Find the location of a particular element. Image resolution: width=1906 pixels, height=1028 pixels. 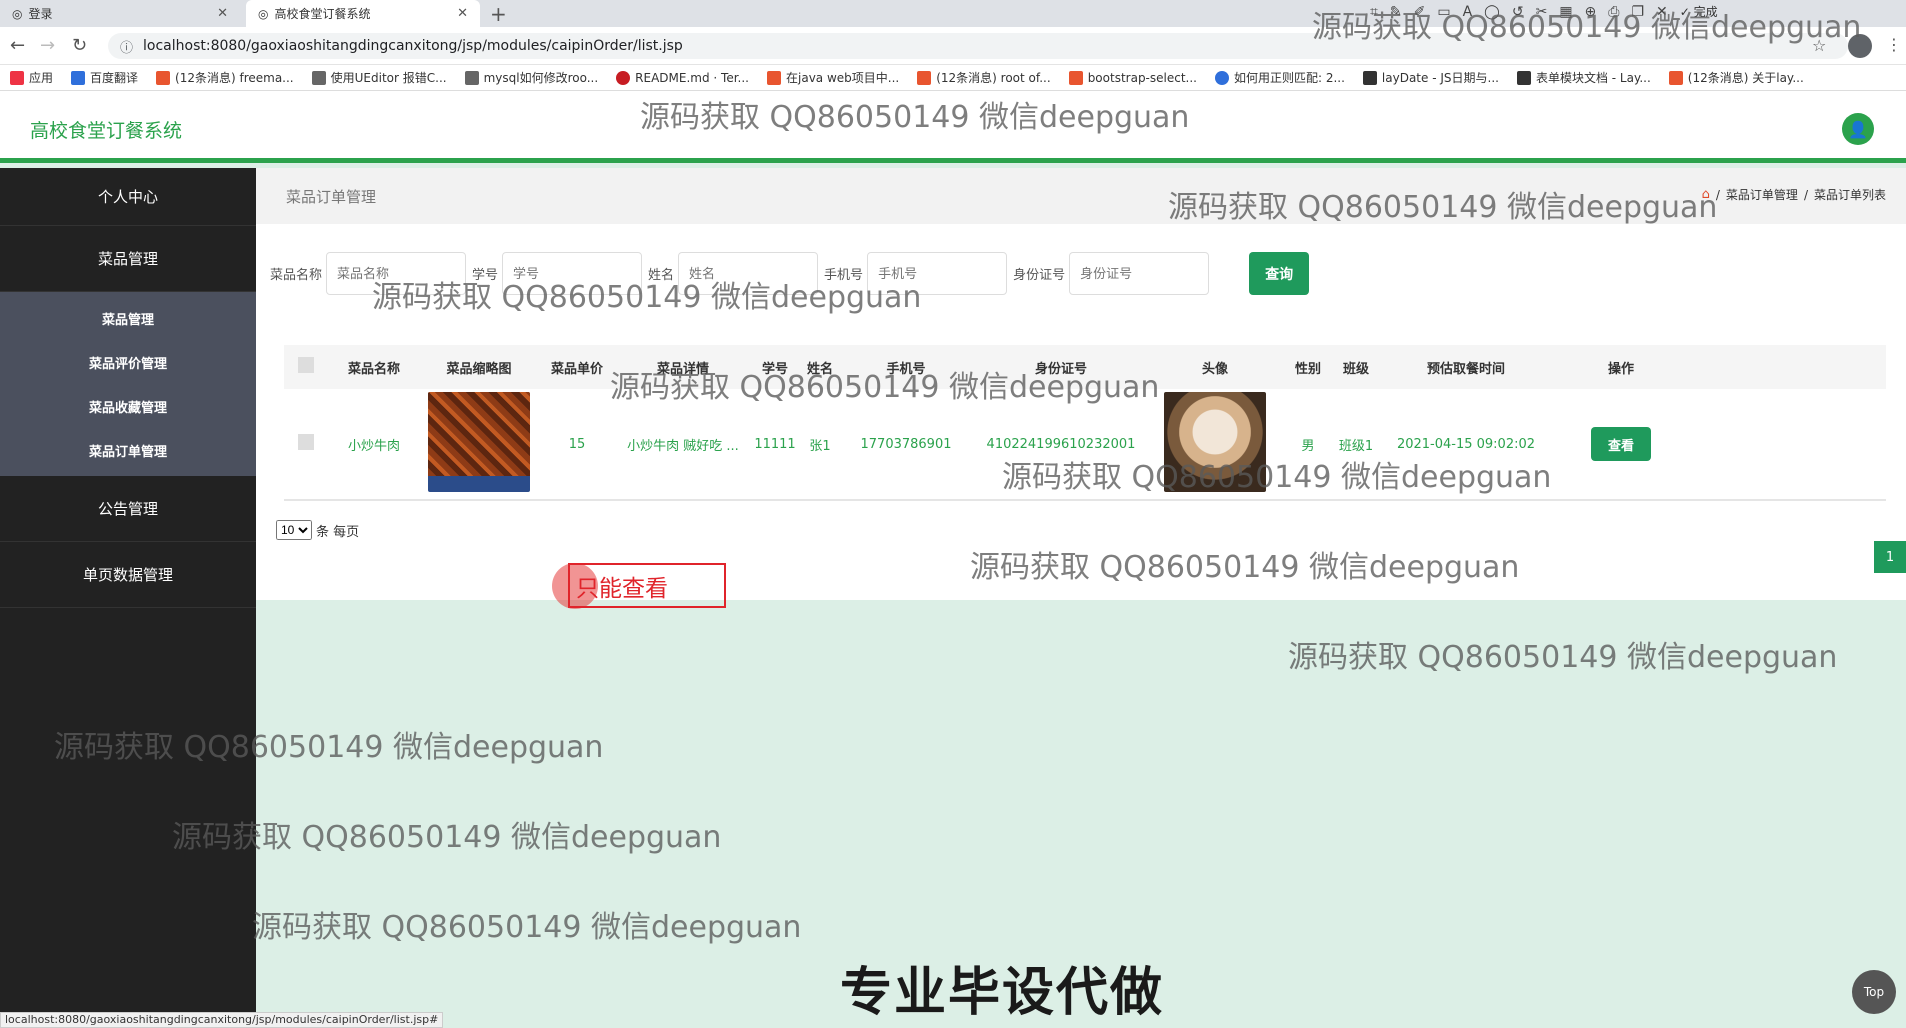

rect-icon: ▭ is located at coordinates (1443, 12).